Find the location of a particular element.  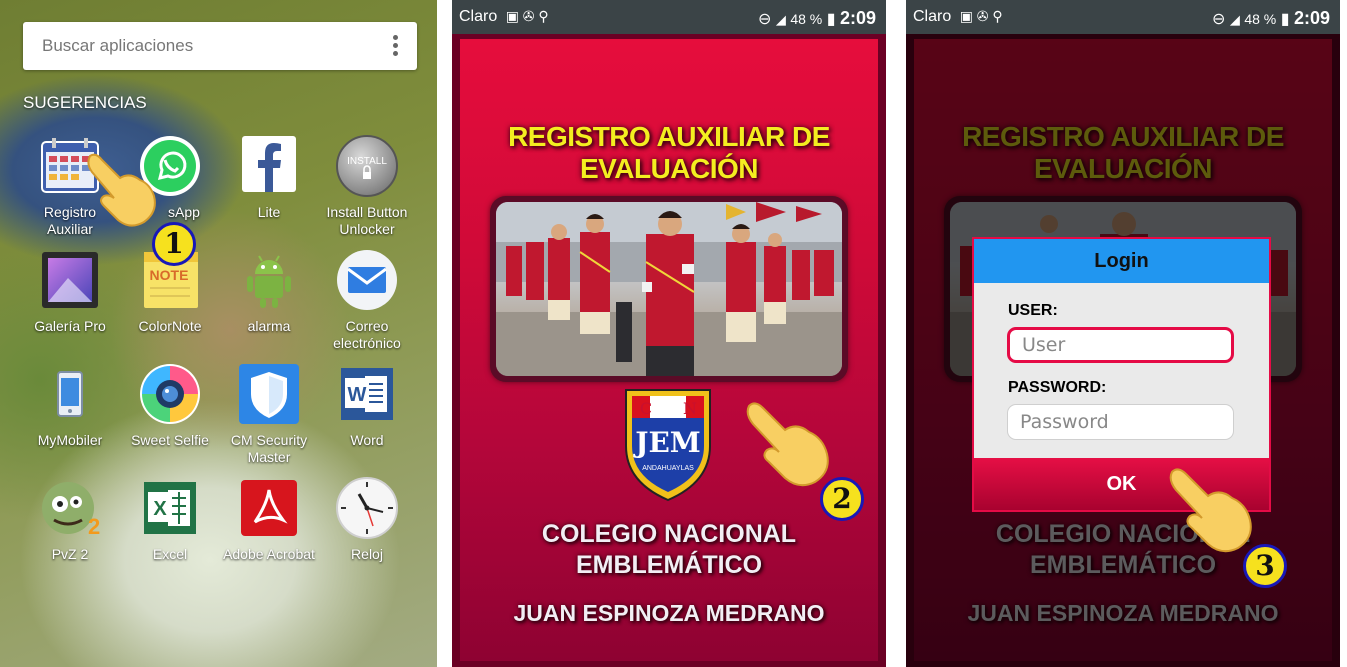

app-pvz2: 2 PvZ 2 is located at coordinates (70, 519).